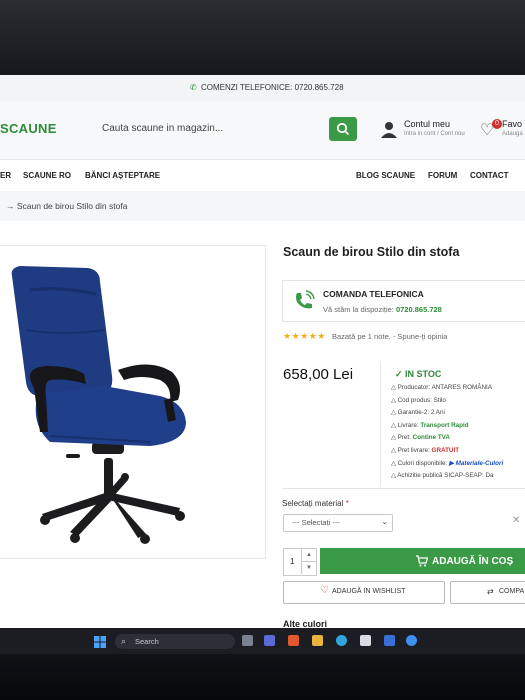  What do you see at coordinates (304, 336) in the screenshot?
I see `rating-stars: ★★★★★` at bounding box center [304, 336].